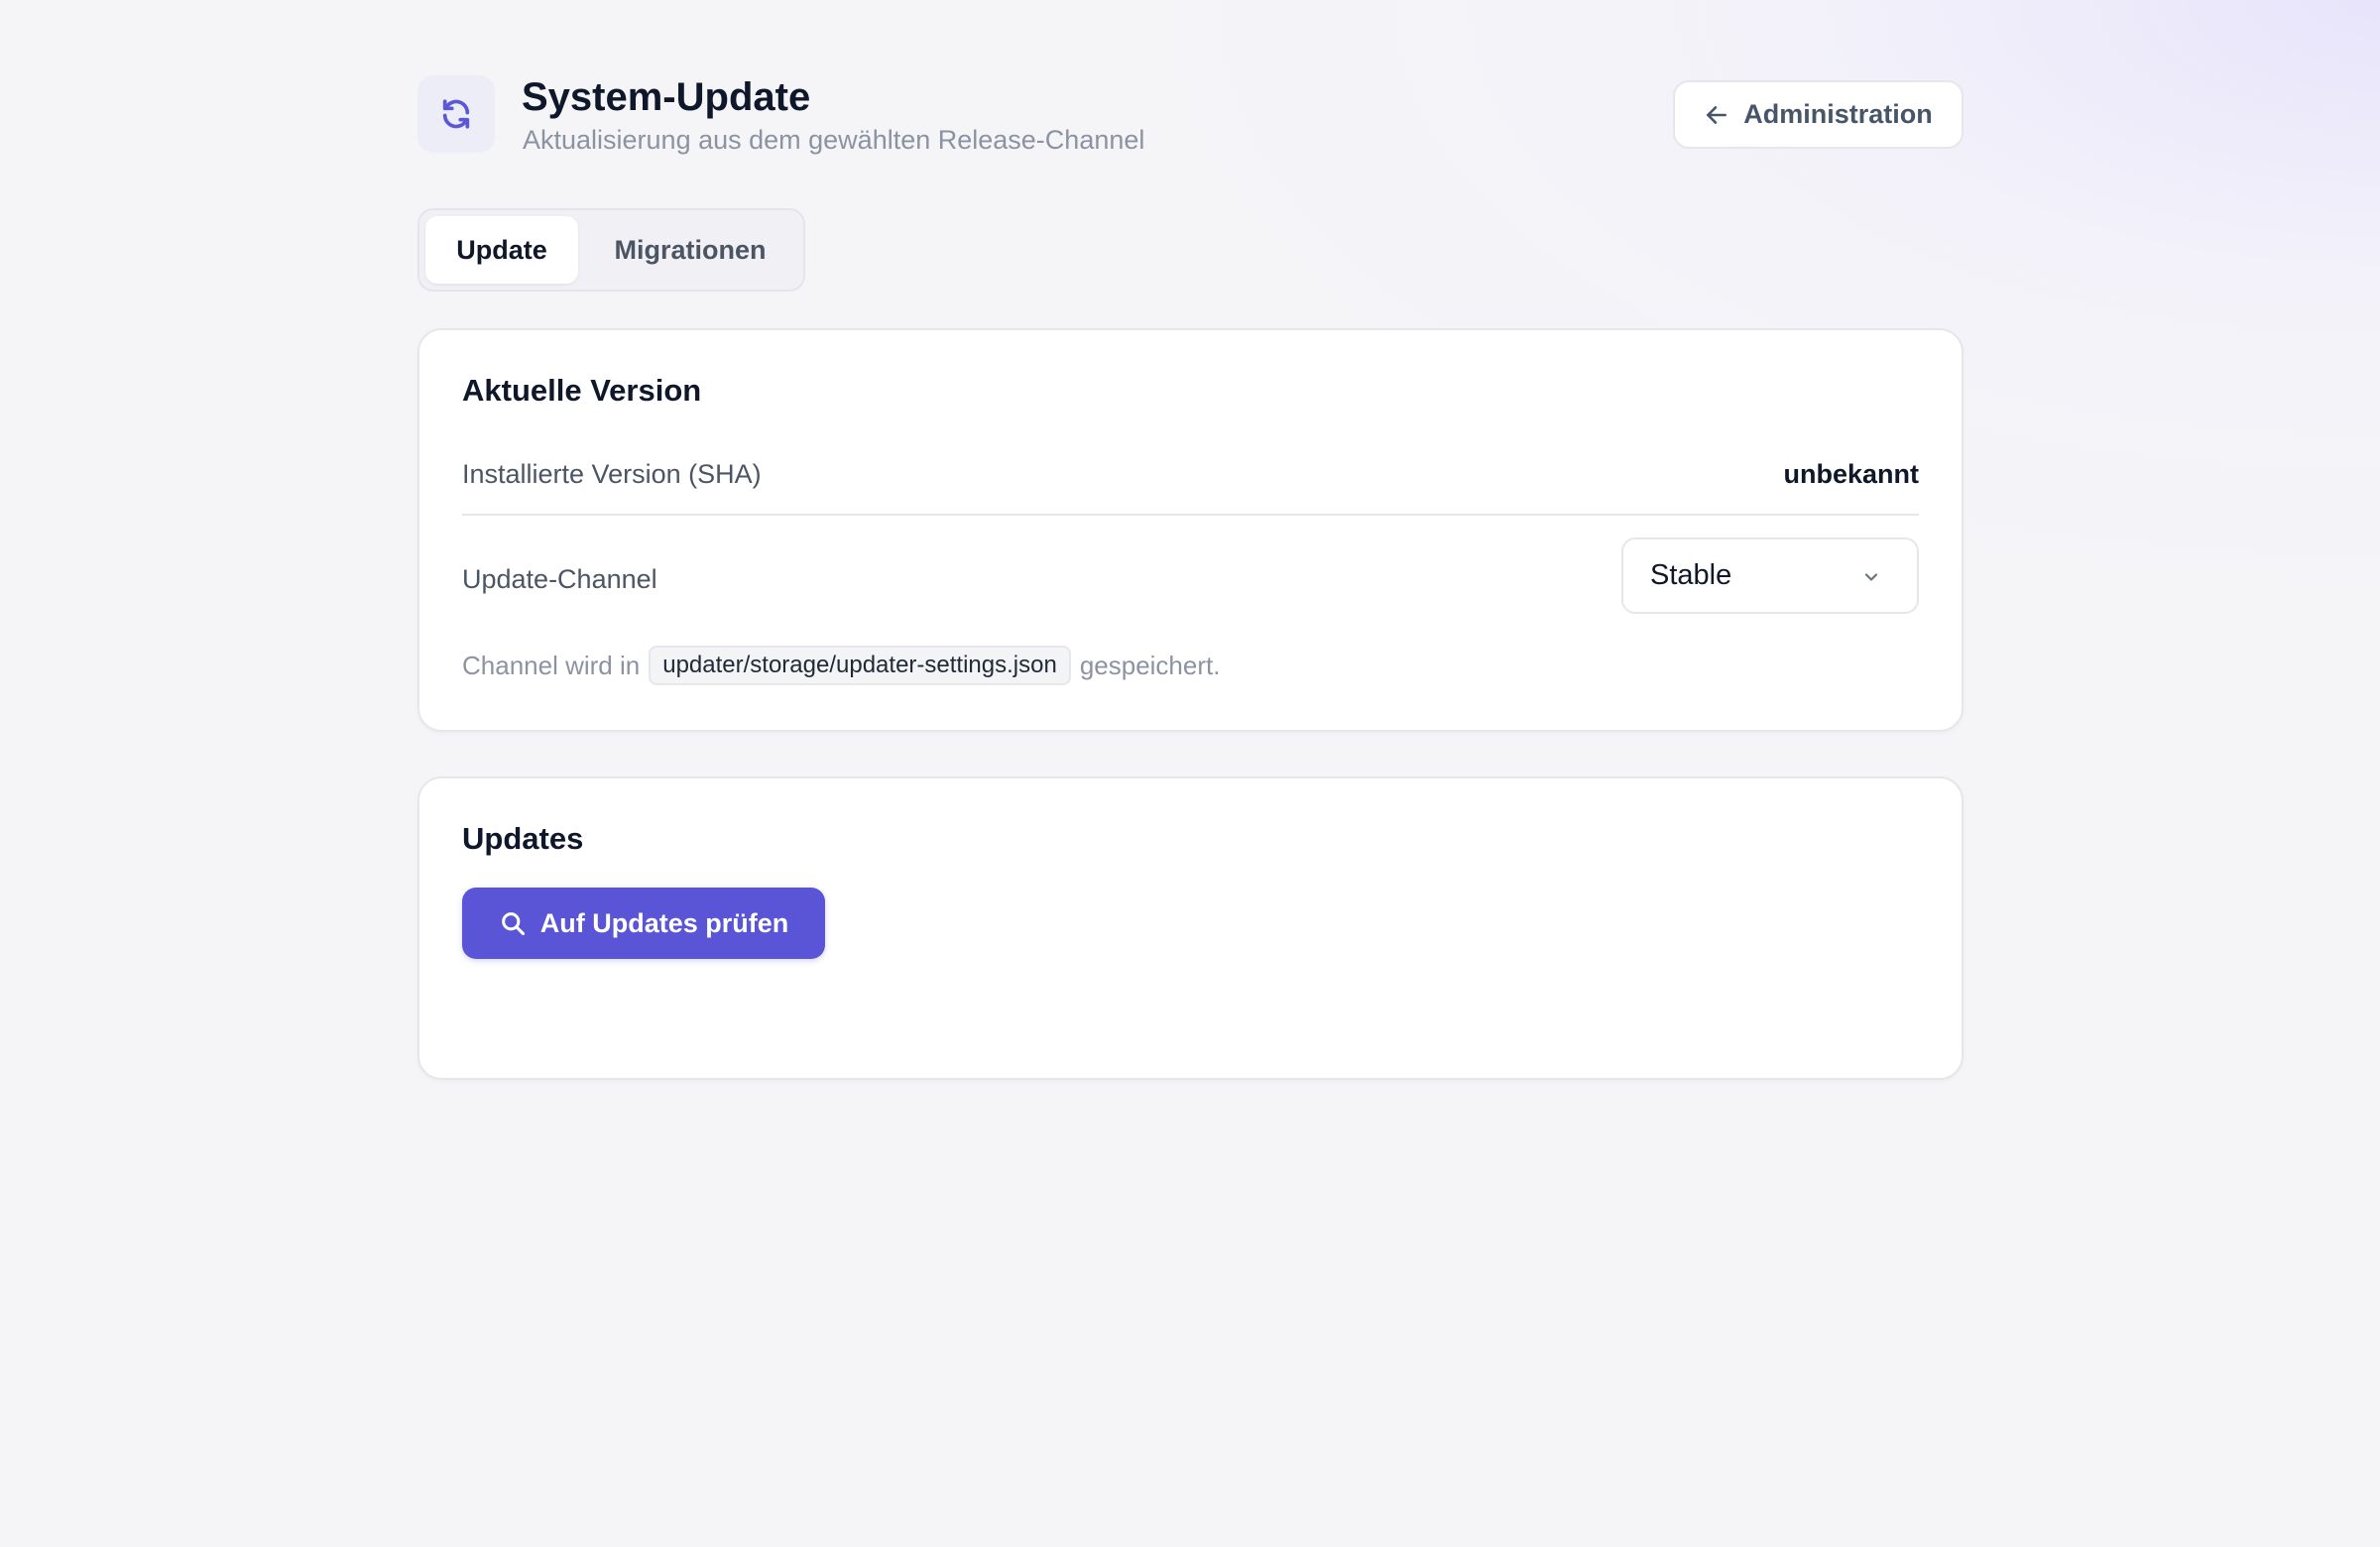  I want to click on hint-prefix: Channel wird in, so click(551, 665).